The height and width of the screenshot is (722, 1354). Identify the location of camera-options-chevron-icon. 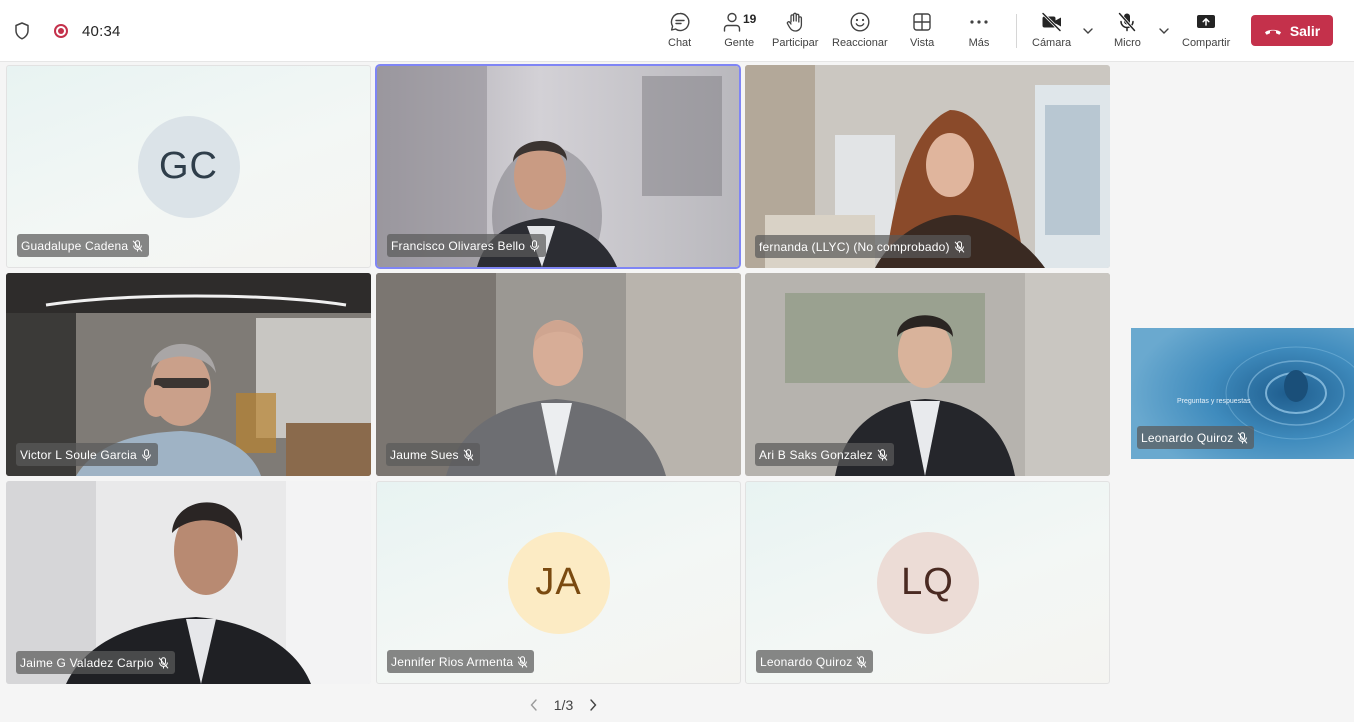
(1088, 33).